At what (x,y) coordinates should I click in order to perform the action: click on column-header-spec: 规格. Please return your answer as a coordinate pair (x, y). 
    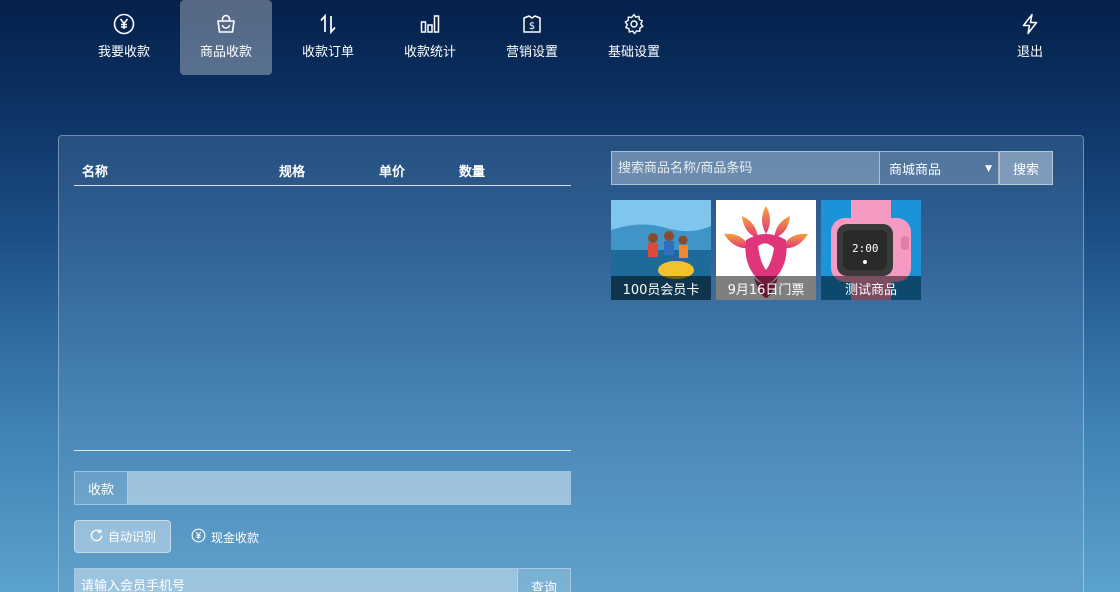
    Looking at the image, I should click on (292, 172).